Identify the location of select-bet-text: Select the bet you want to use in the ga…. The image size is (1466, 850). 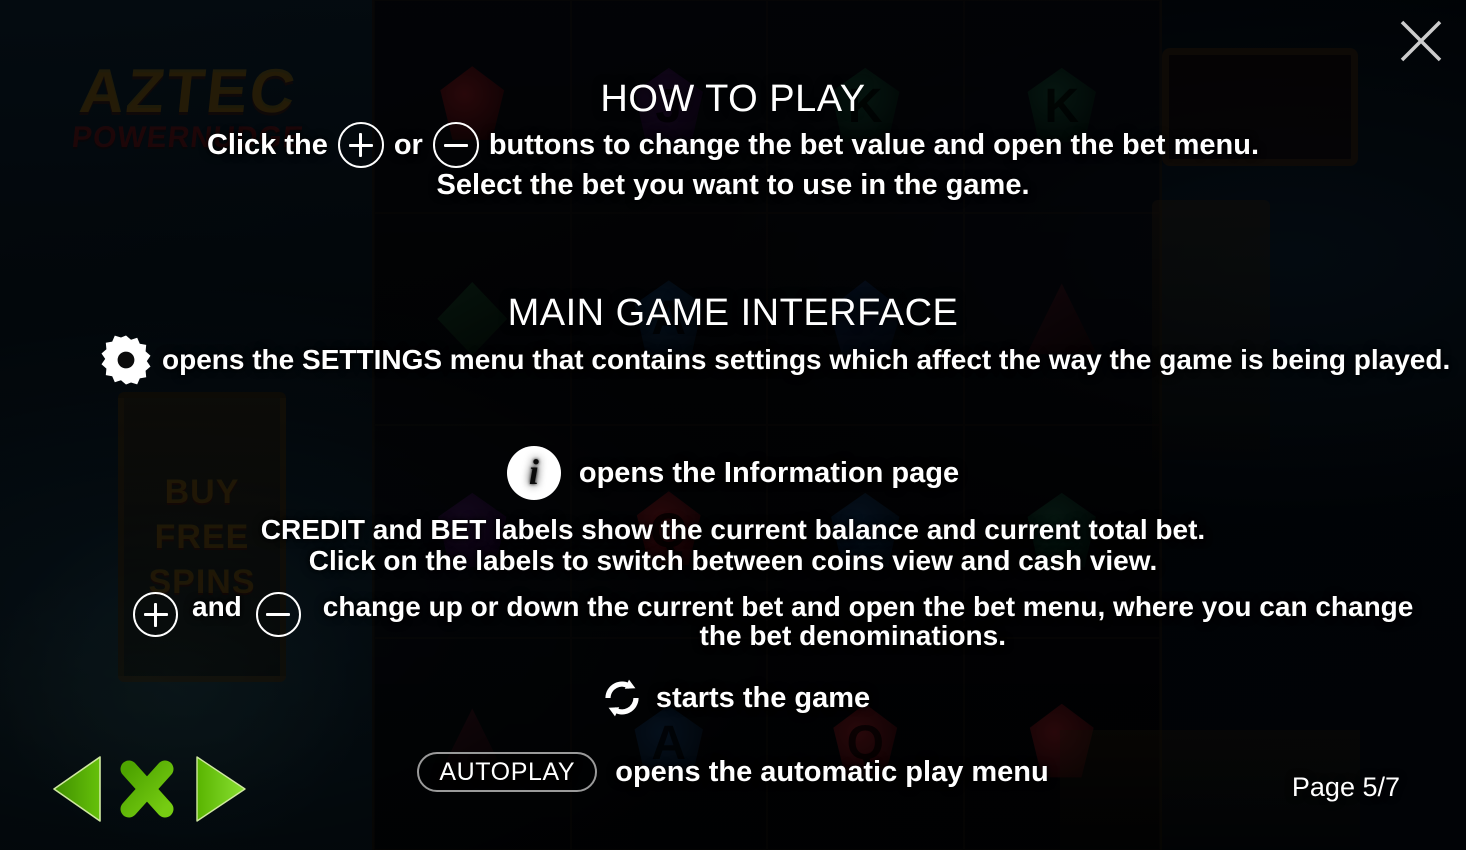
(733, 185).